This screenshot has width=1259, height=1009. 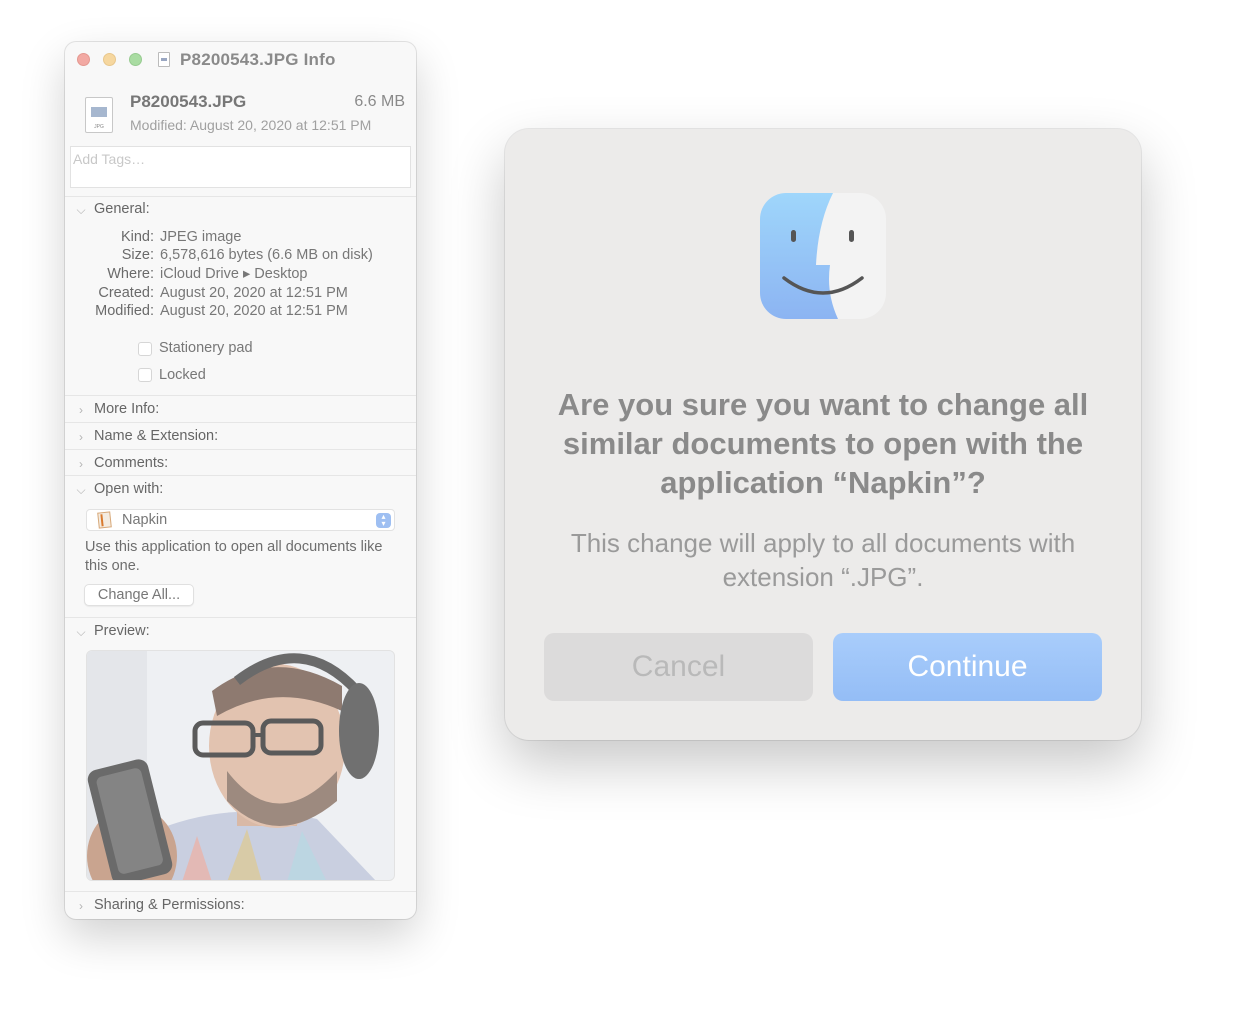 What do you see at coordinates (379, 101) in the screenshot?
I see `file-size: 6.6 MB` at bounding box center [379, 101].